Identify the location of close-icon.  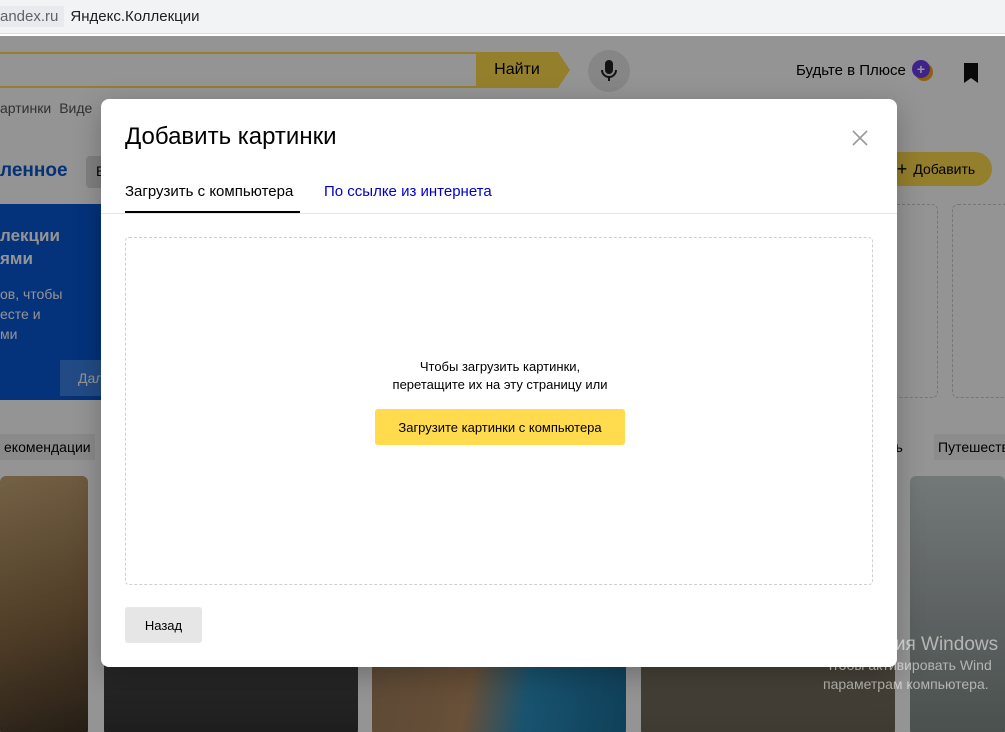
(860, 138).